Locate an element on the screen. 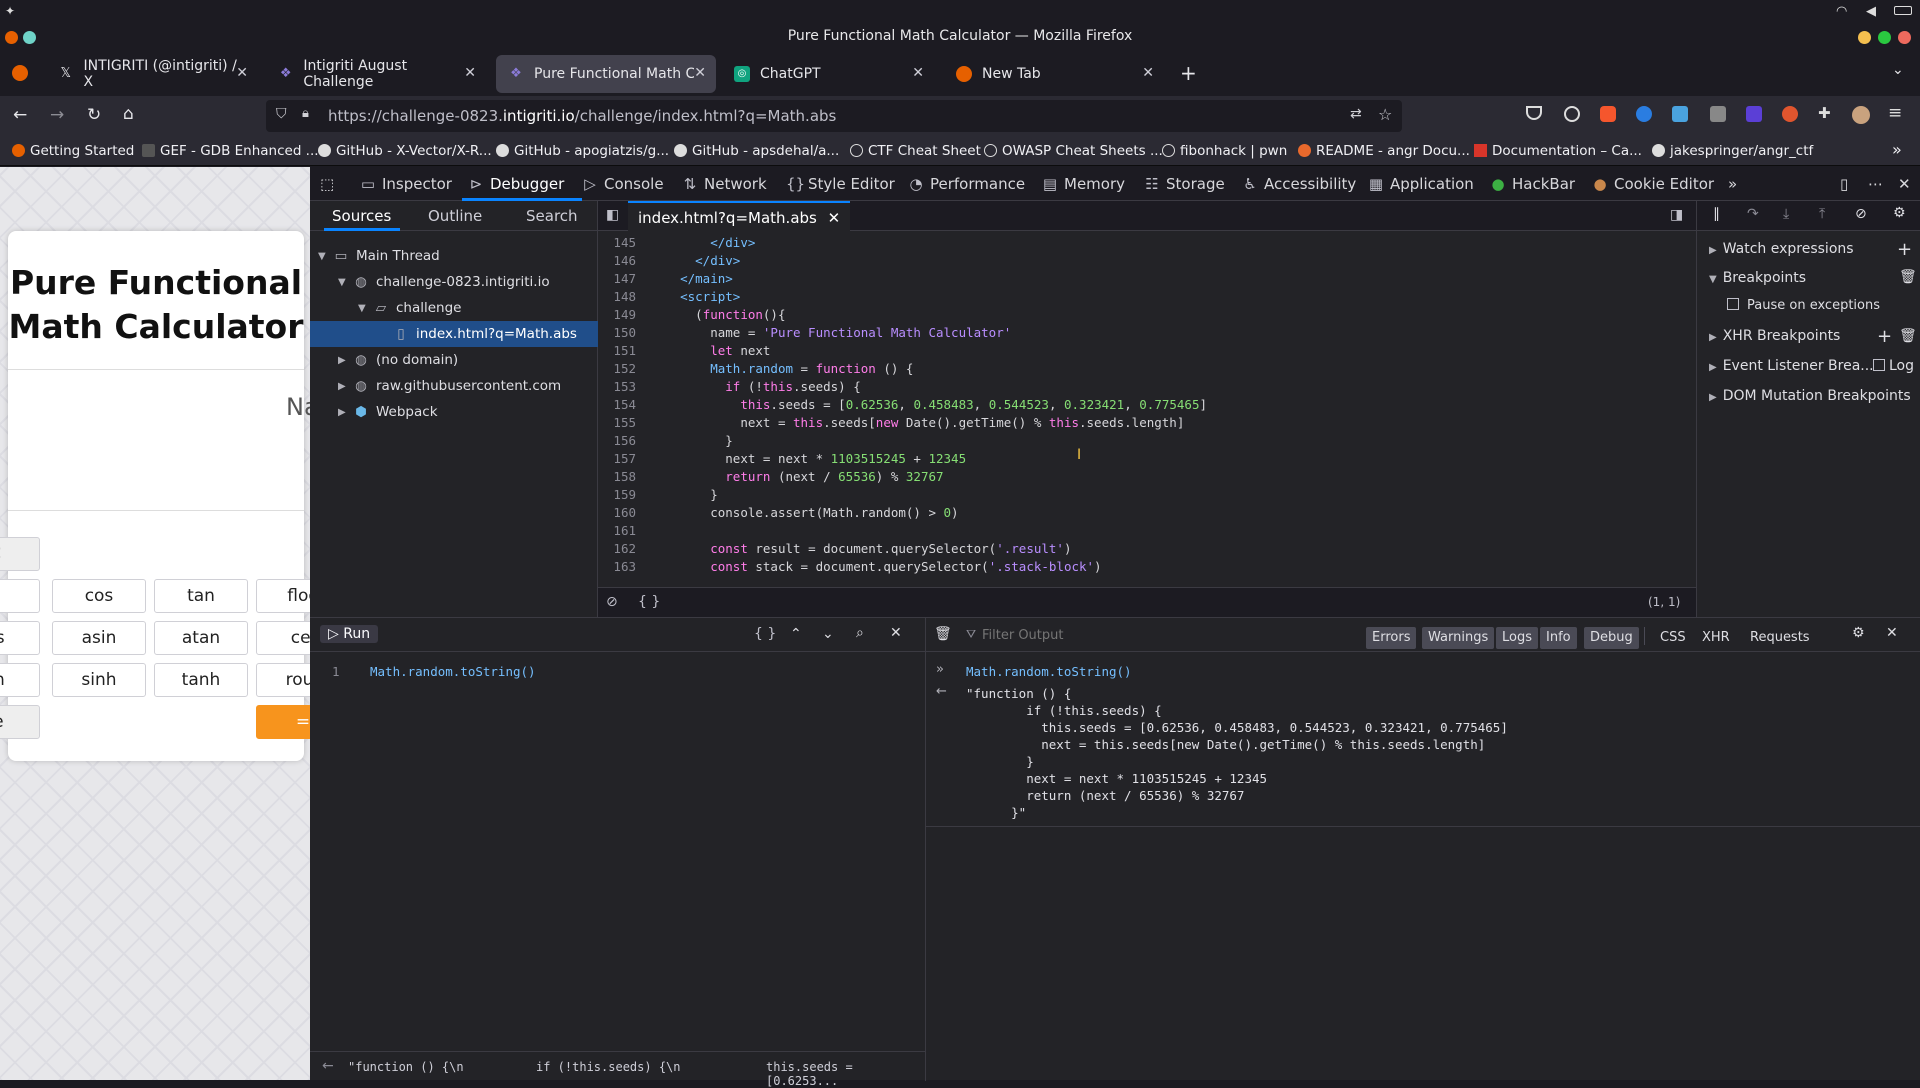  bookmark-star-icon: ☆ is located at coordinates (1385, 114).